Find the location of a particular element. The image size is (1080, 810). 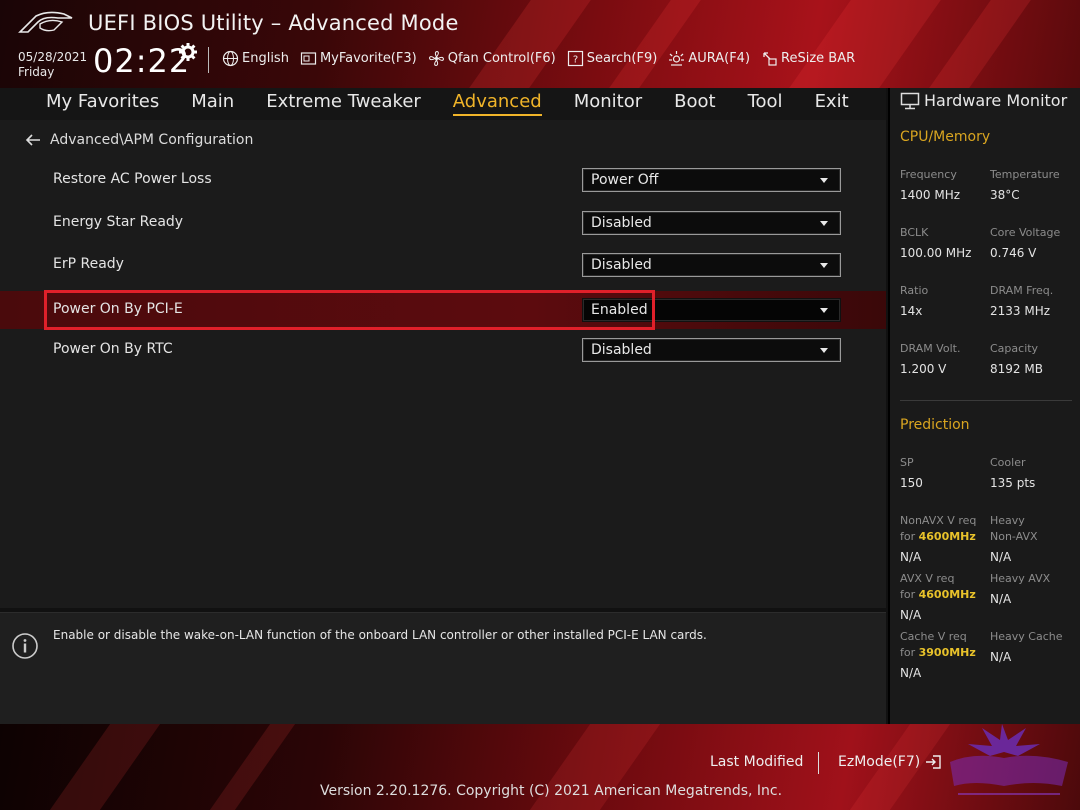

favorite-icon is located at coordinates (308, 58).